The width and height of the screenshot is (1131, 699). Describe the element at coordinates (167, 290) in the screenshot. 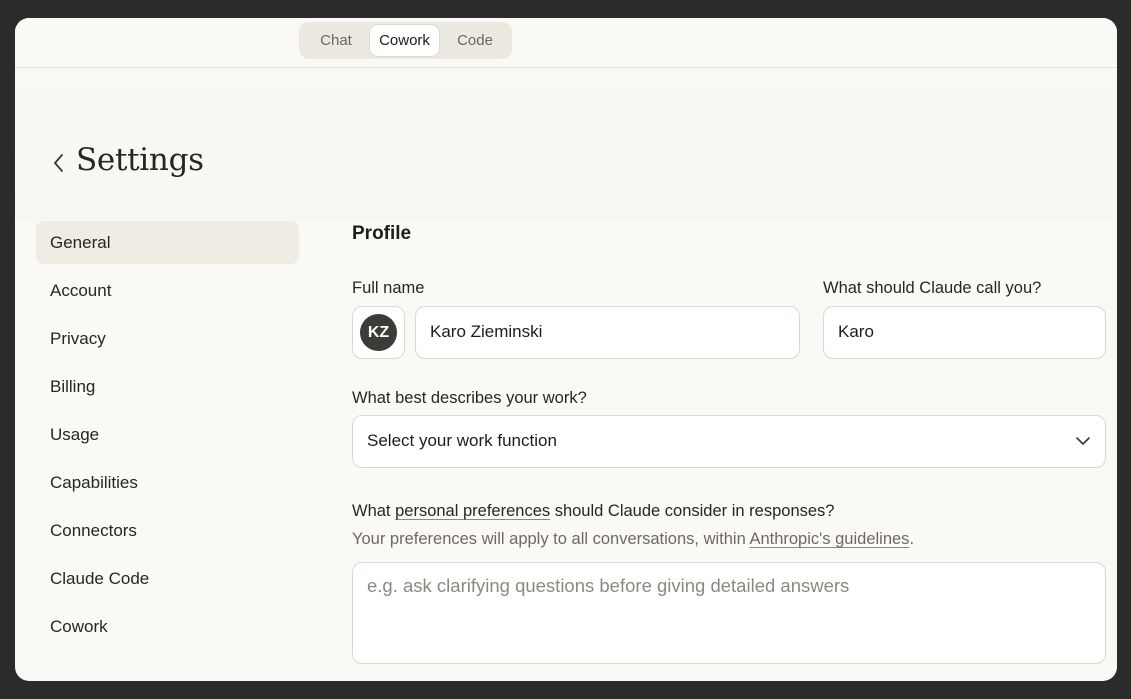

I see `sidebar-item-account: Account` at that location.